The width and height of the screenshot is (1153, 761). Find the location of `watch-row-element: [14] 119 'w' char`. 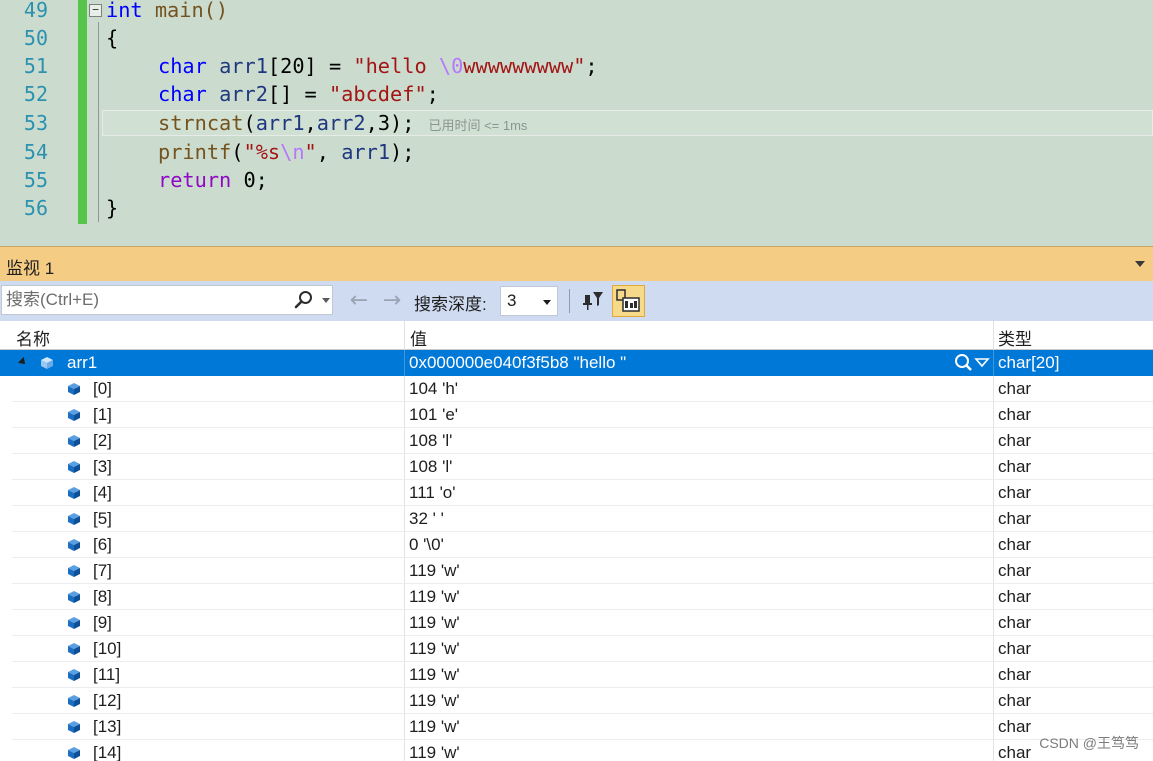

watch-row-element: [14] 119 'w' char is located at coordinates (576, 750).